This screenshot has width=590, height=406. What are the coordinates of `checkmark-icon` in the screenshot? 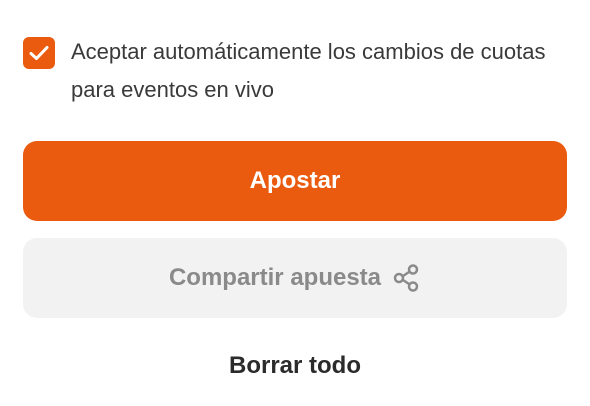 It's located at (39, 53).